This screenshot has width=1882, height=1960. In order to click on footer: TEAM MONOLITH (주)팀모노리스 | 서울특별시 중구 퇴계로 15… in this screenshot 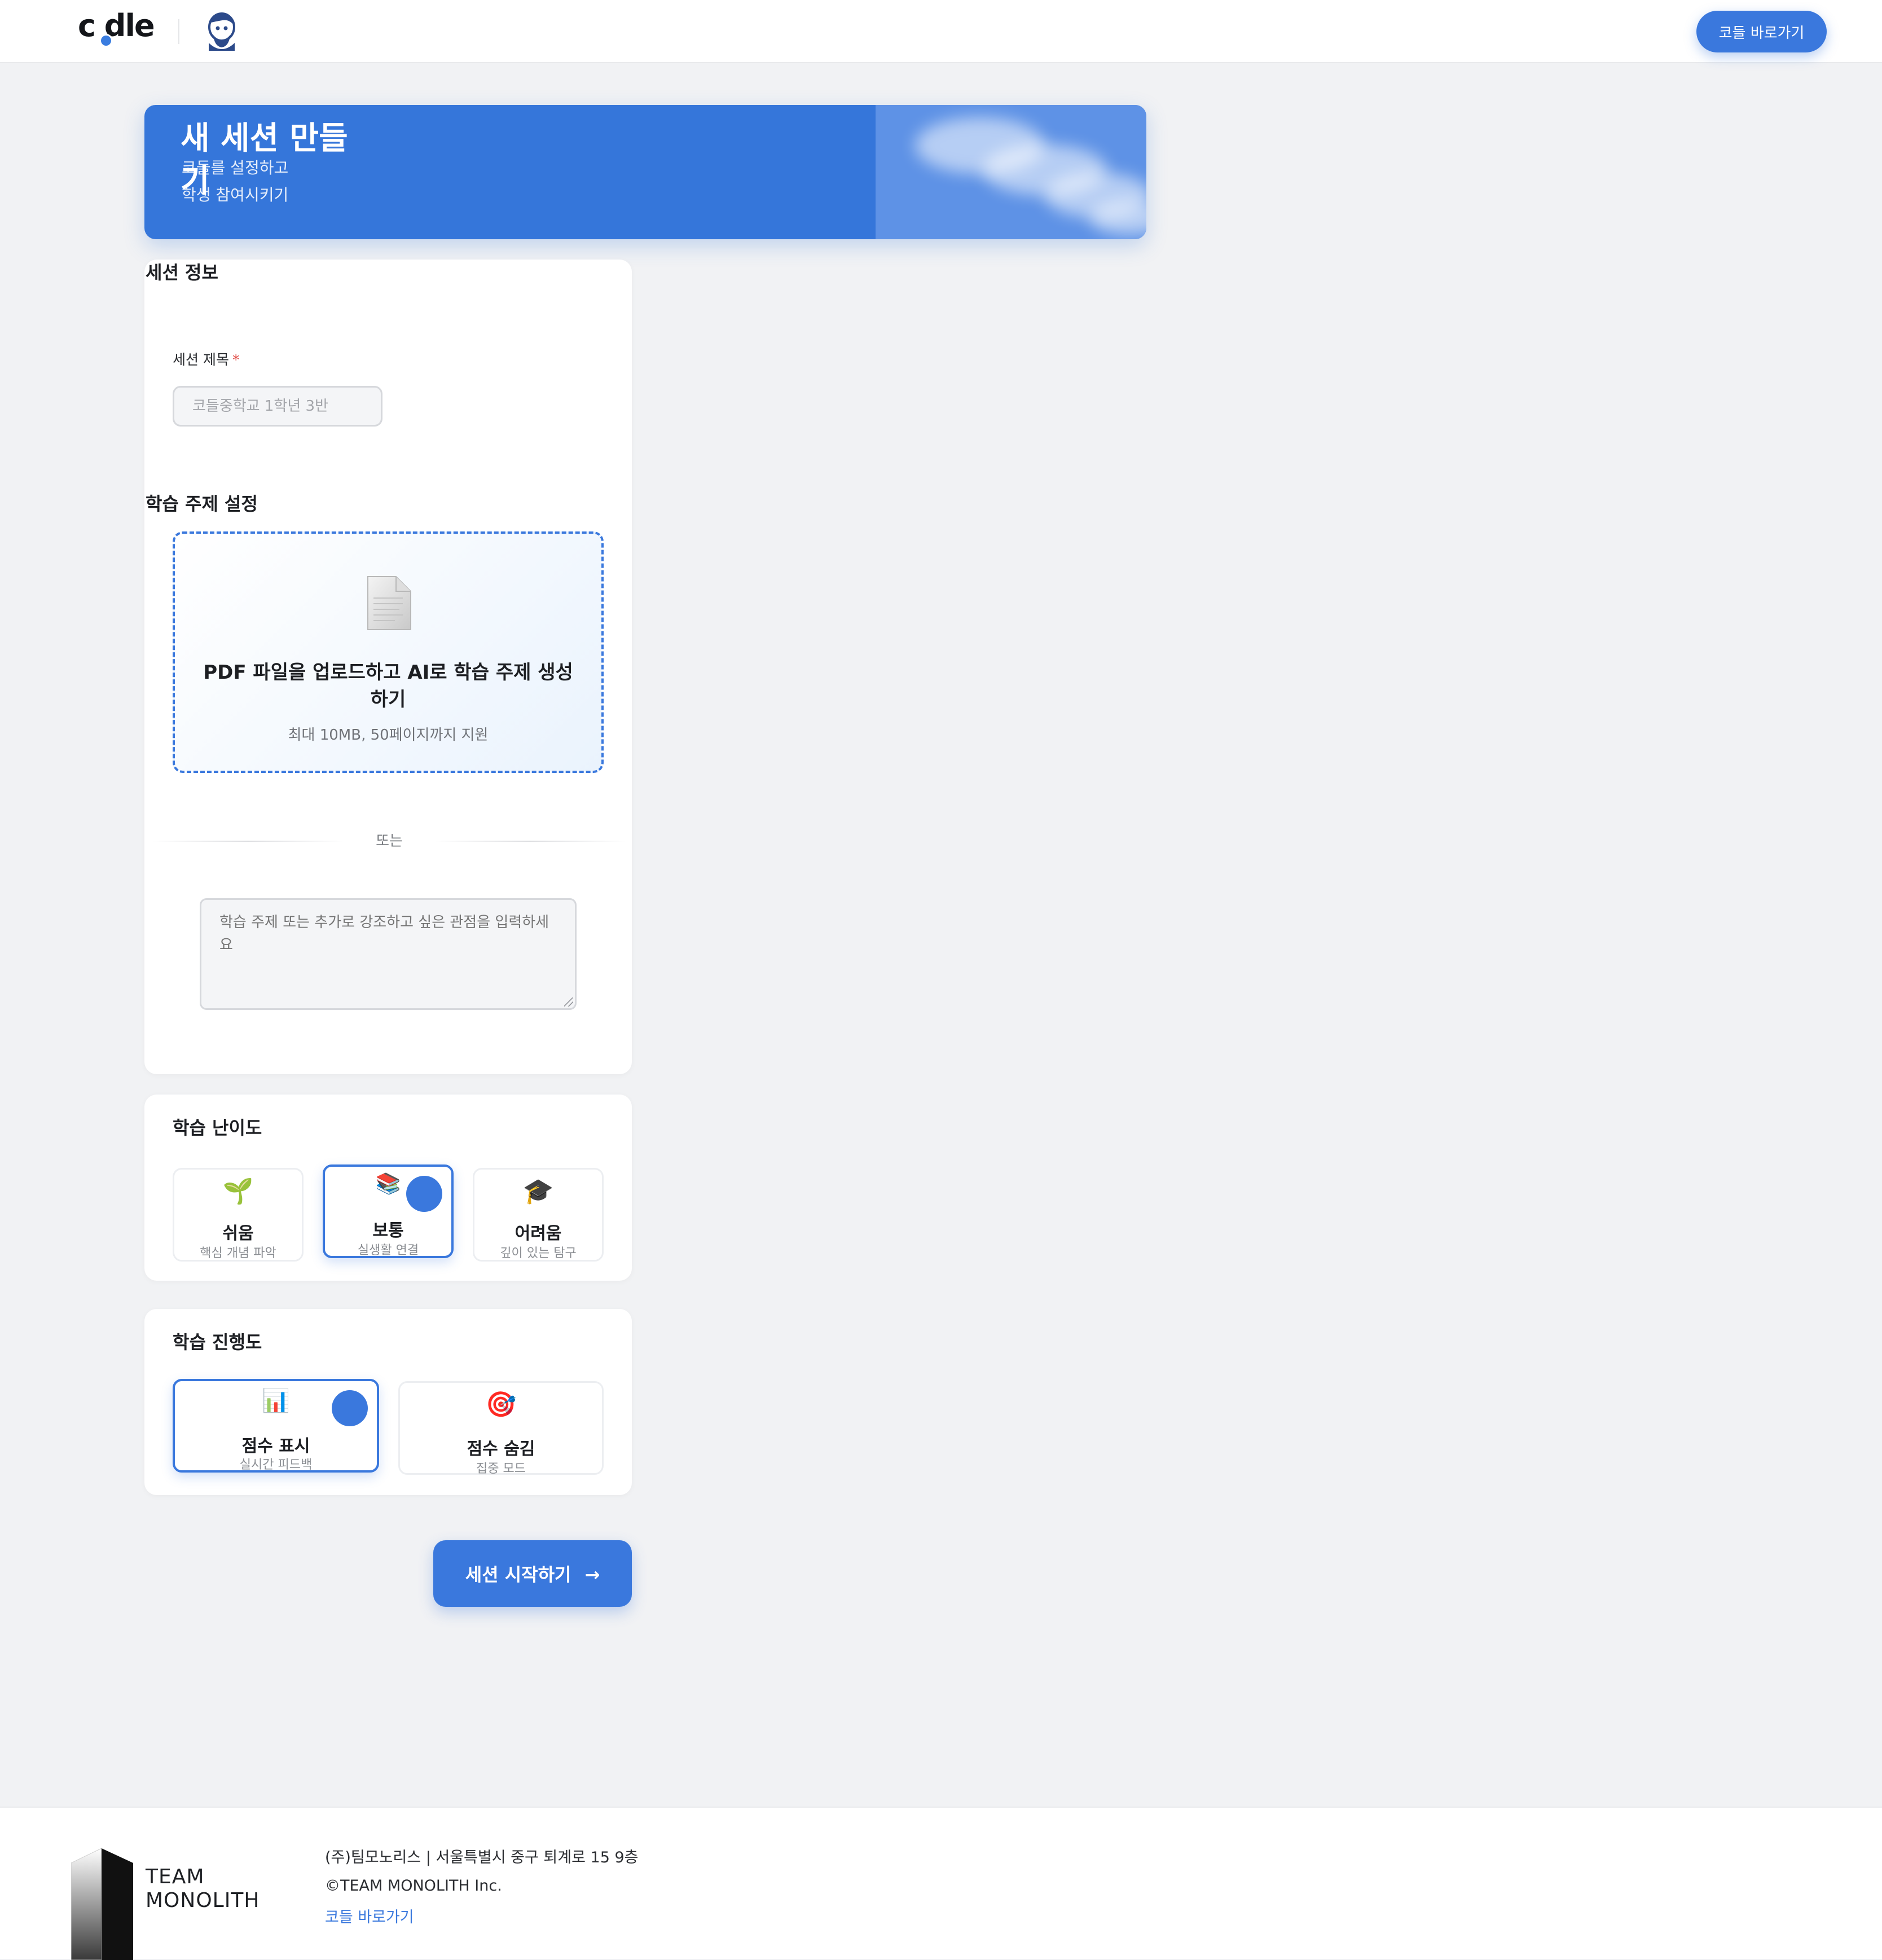, I will do `click(941, 1883)`.